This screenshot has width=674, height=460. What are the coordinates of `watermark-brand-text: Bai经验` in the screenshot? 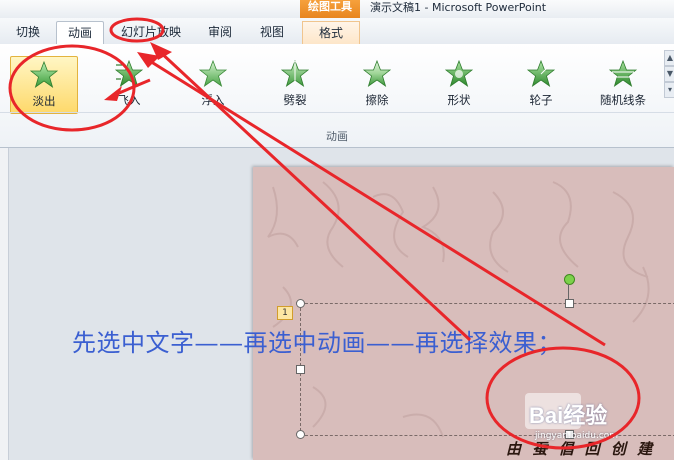 It's located at (568, 415).